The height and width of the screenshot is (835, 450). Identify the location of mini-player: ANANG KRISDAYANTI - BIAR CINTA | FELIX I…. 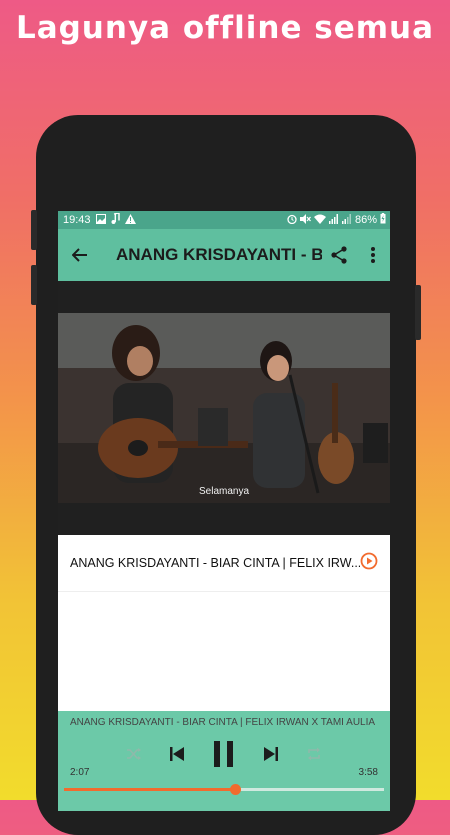
(224, 761).